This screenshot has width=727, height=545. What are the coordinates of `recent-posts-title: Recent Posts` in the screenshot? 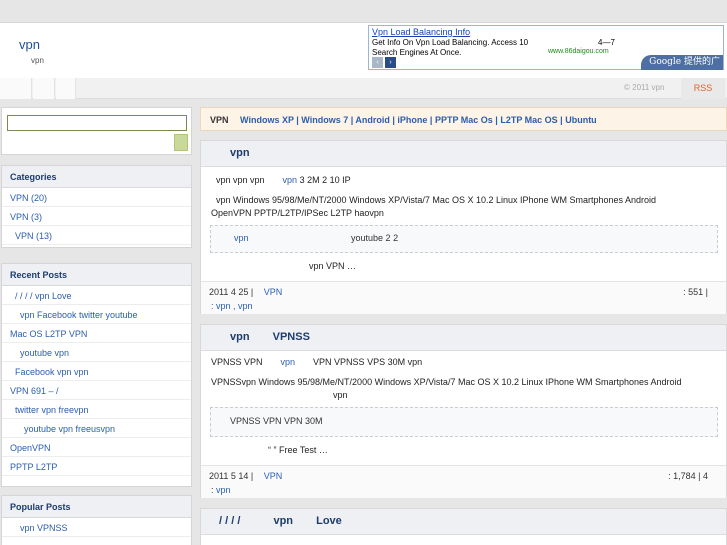 It's located at (96, 275).